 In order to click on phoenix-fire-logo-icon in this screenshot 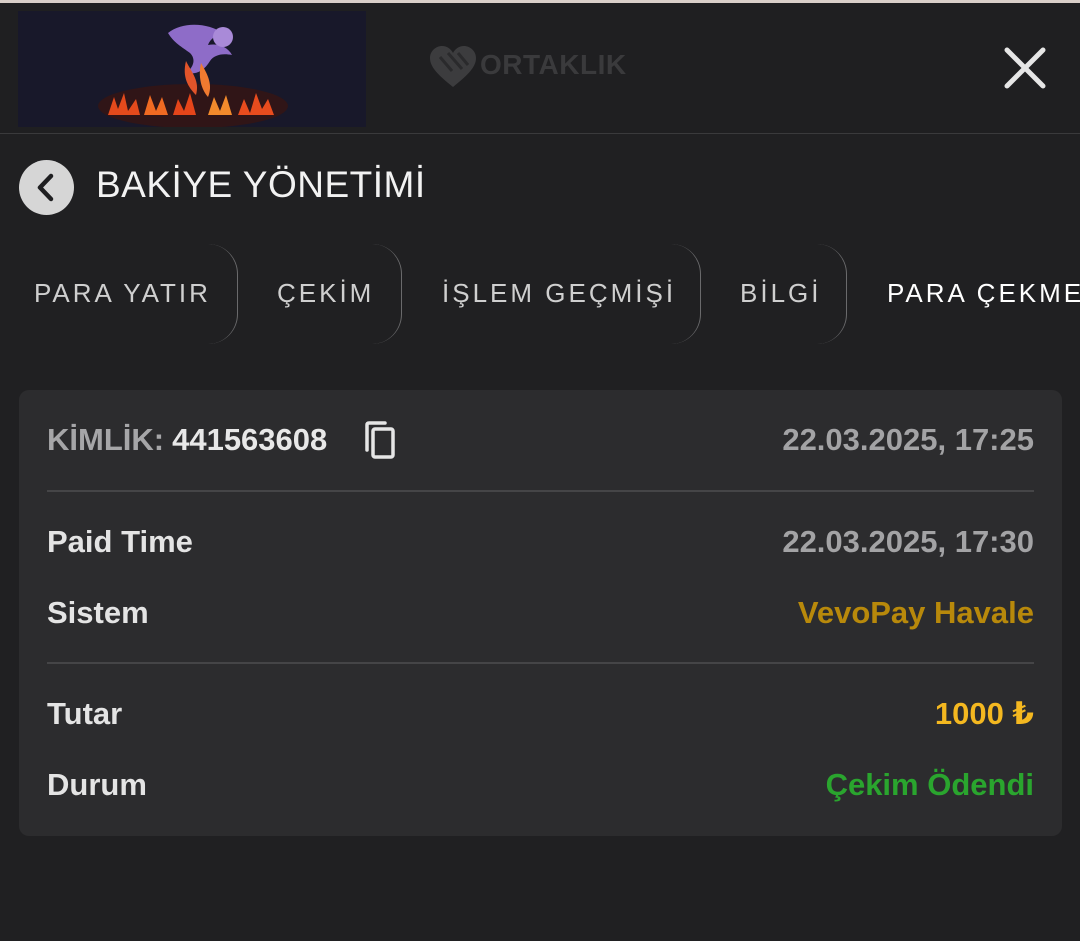, I will do `click(192, 69)`.